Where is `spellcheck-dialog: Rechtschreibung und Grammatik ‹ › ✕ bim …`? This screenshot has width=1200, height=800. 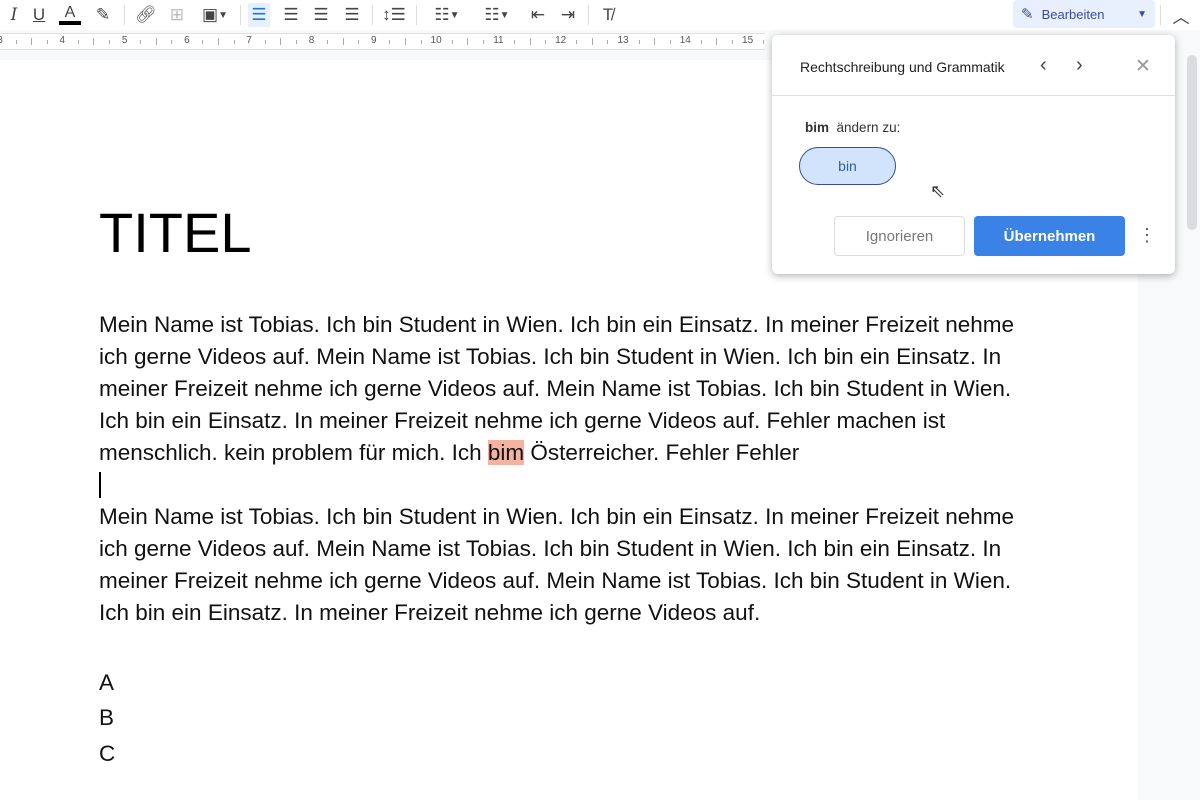
spellcheck-dialog: Rechtschreibung und Grammatik ‹ › ✕ bim … is located at coordinates (973, 154).